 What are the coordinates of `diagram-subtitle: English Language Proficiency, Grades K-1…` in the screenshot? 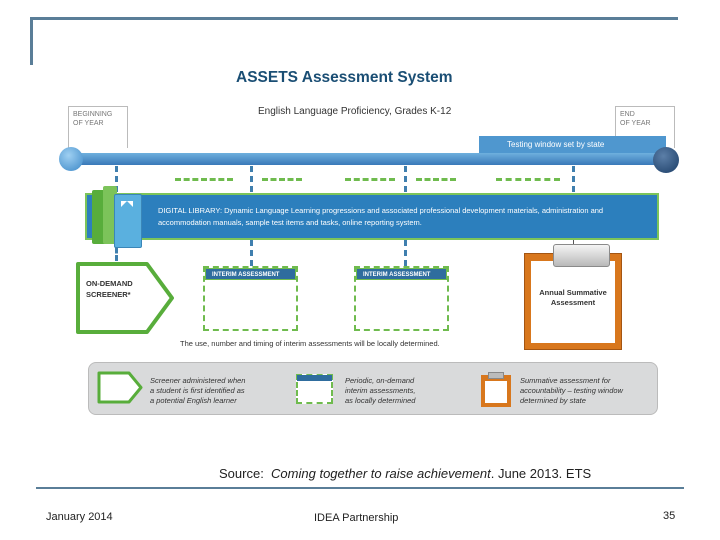 It's located at (355, 111).